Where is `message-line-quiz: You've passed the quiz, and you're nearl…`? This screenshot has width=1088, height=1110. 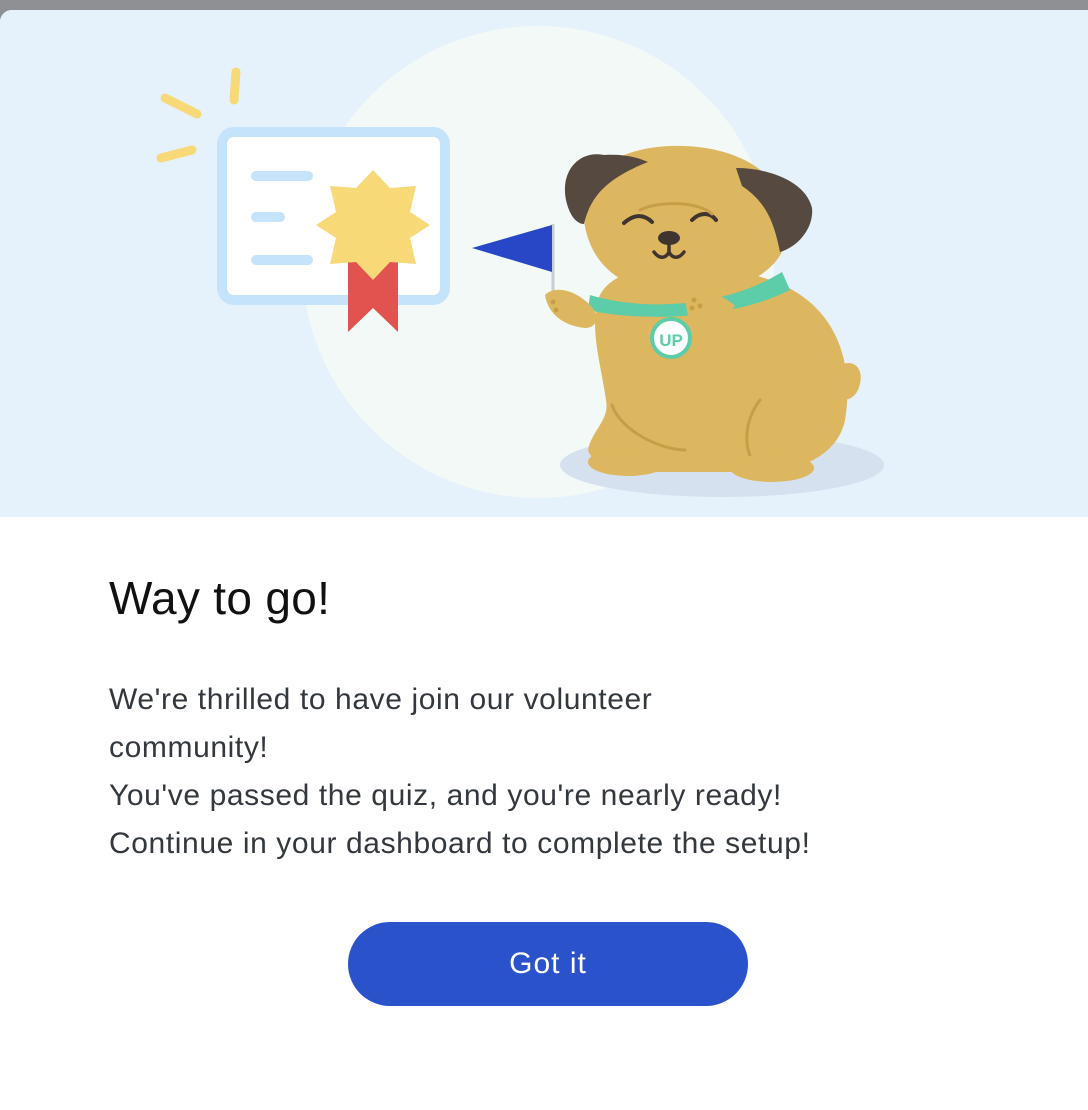 message-line-quiz: You've passed the quiz, and you're nearl… is located at coordinates (445, 795).